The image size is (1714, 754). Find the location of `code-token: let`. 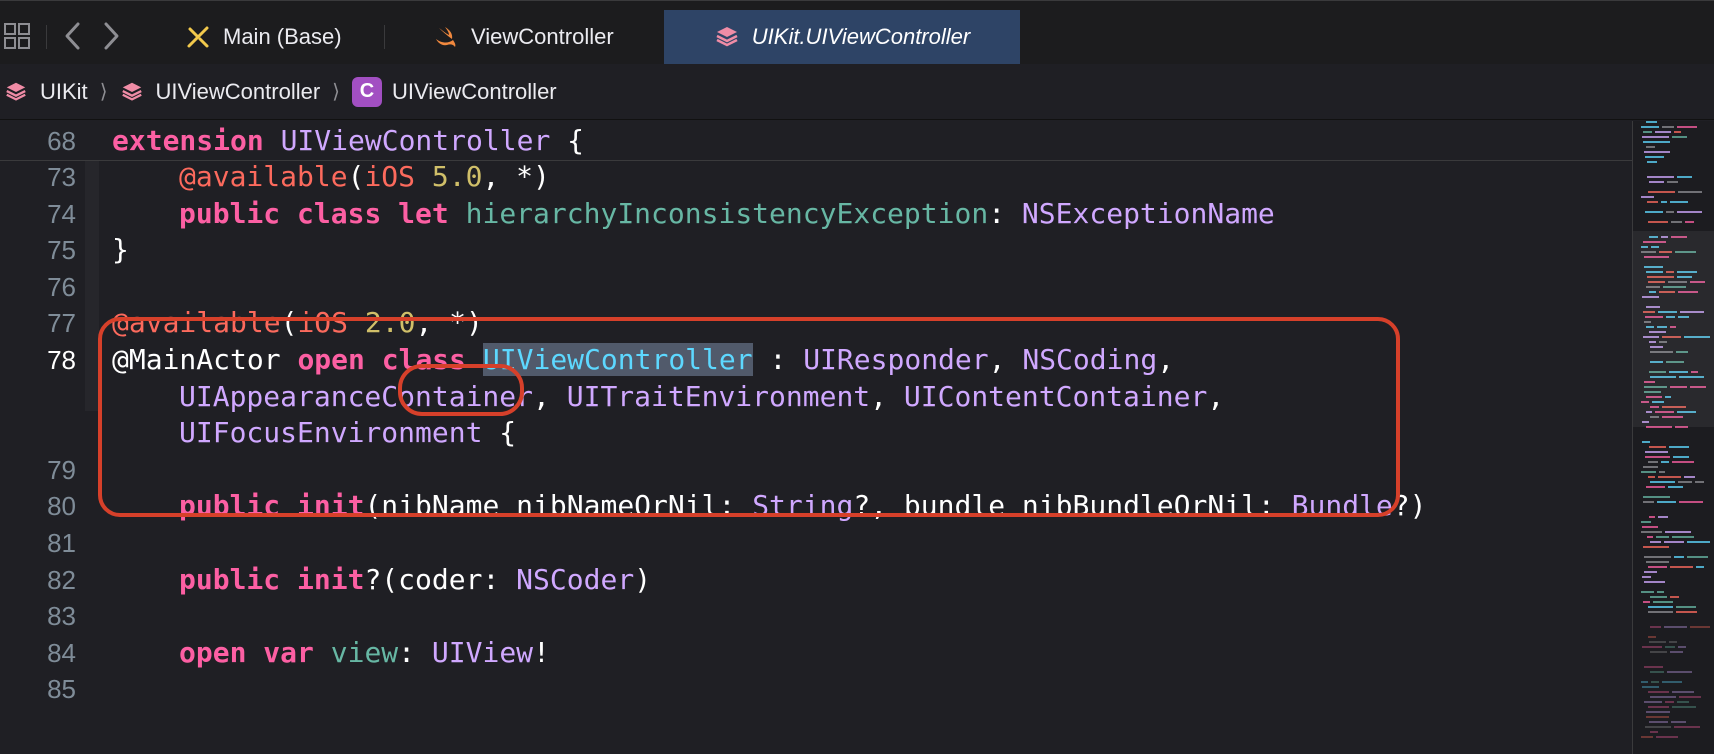

code-token: let is located at coordinates (423, 213).